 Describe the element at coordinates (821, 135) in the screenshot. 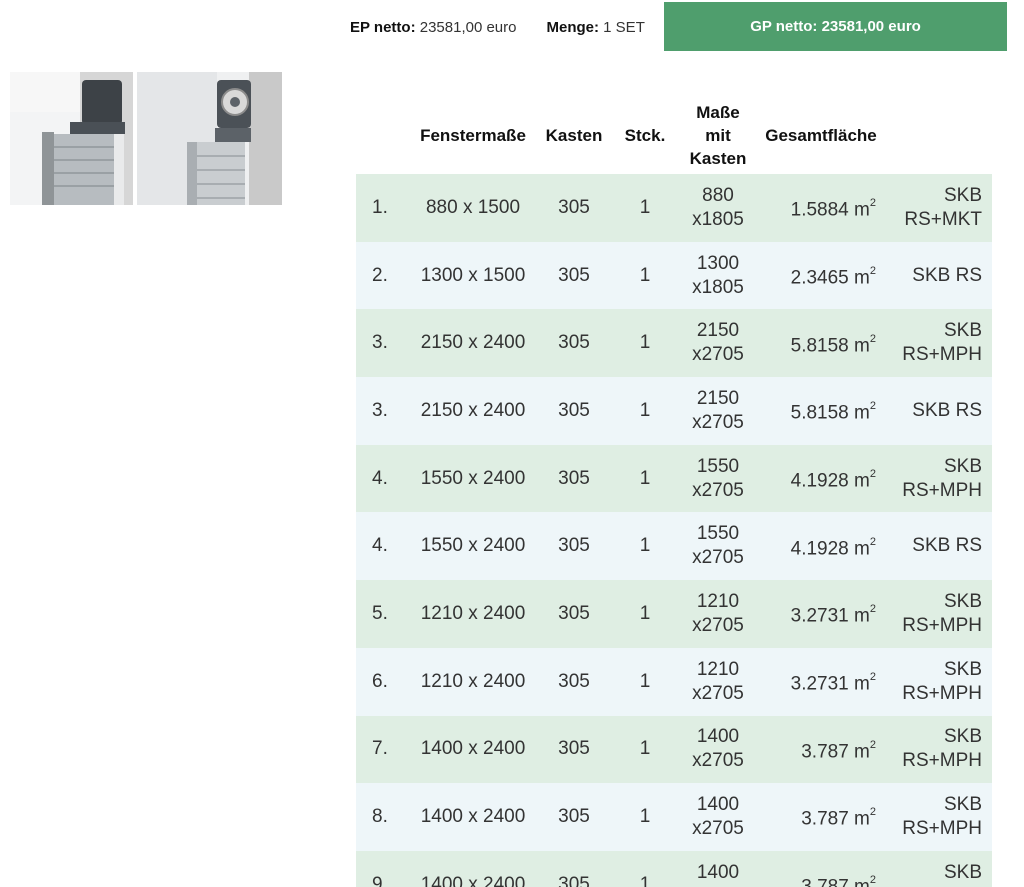

I see `header-gesamtflaeche: Gesamtfläche` at that location.